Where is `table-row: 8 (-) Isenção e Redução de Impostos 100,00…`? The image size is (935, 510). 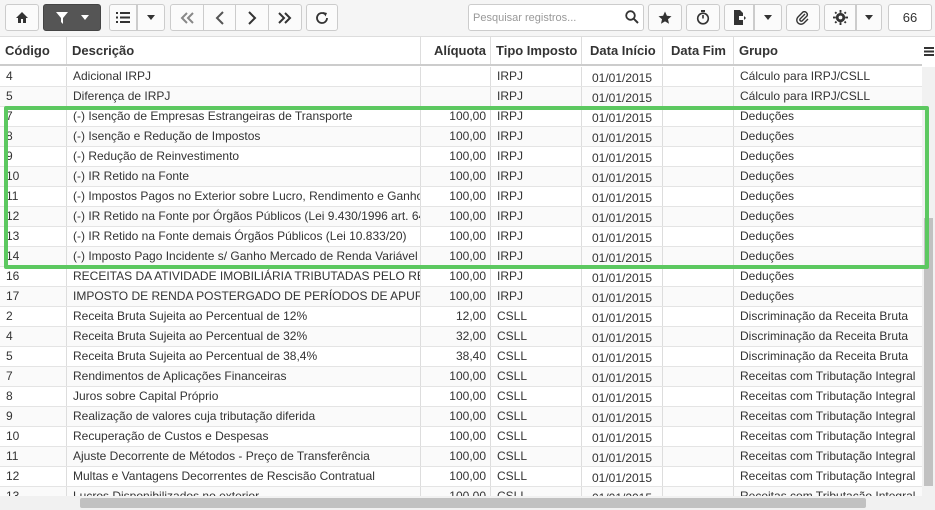 table-row: 8 (-) Isenção e Redução de Impostos 100,00… is located at coordinates (461, 137).